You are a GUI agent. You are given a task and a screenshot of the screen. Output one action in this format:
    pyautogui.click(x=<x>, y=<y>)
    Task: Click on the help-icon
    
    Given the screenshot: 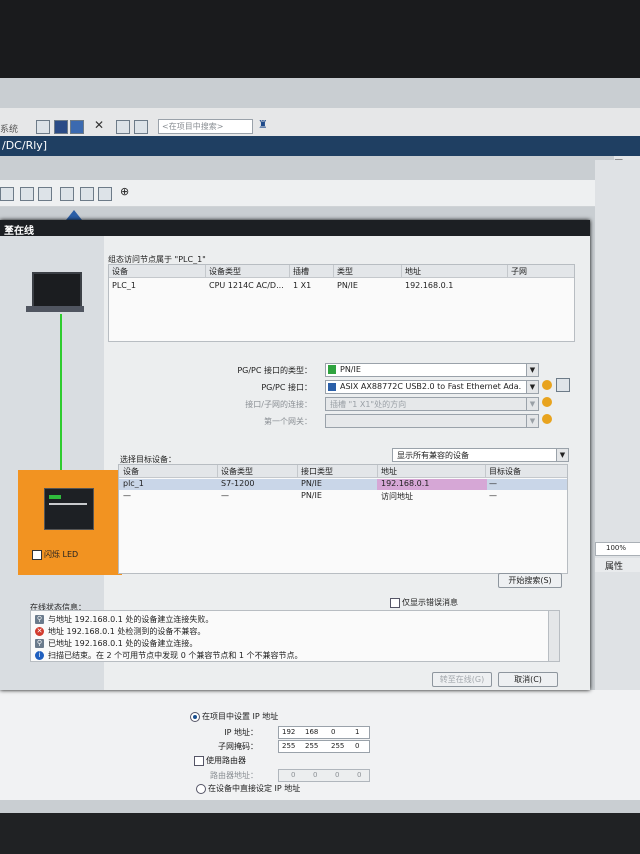 What is the action you would take?
    pyautogui.click(x=43, y=127)
    